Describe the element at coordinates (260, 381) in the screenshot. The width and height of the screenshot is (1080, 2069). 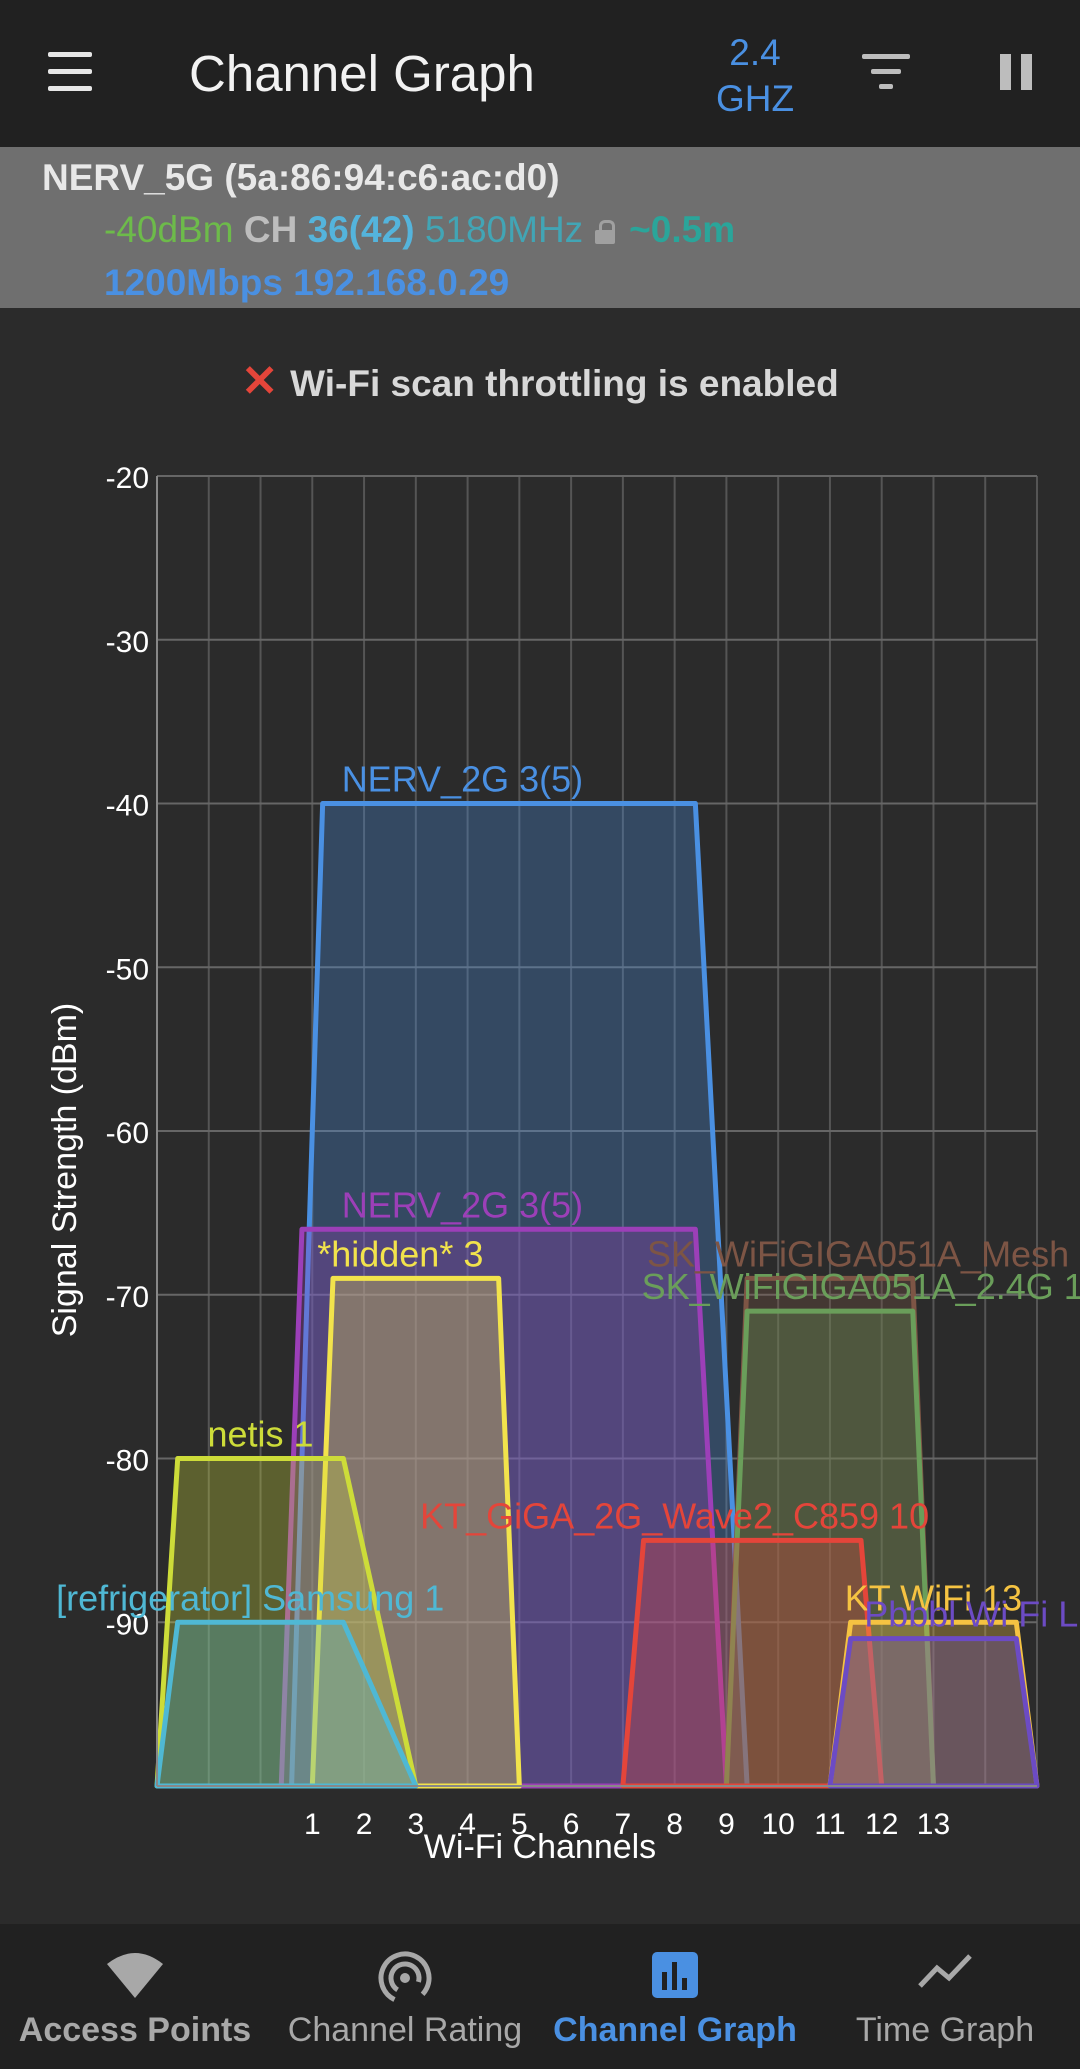
I see `x-icon: ✕` at that location.